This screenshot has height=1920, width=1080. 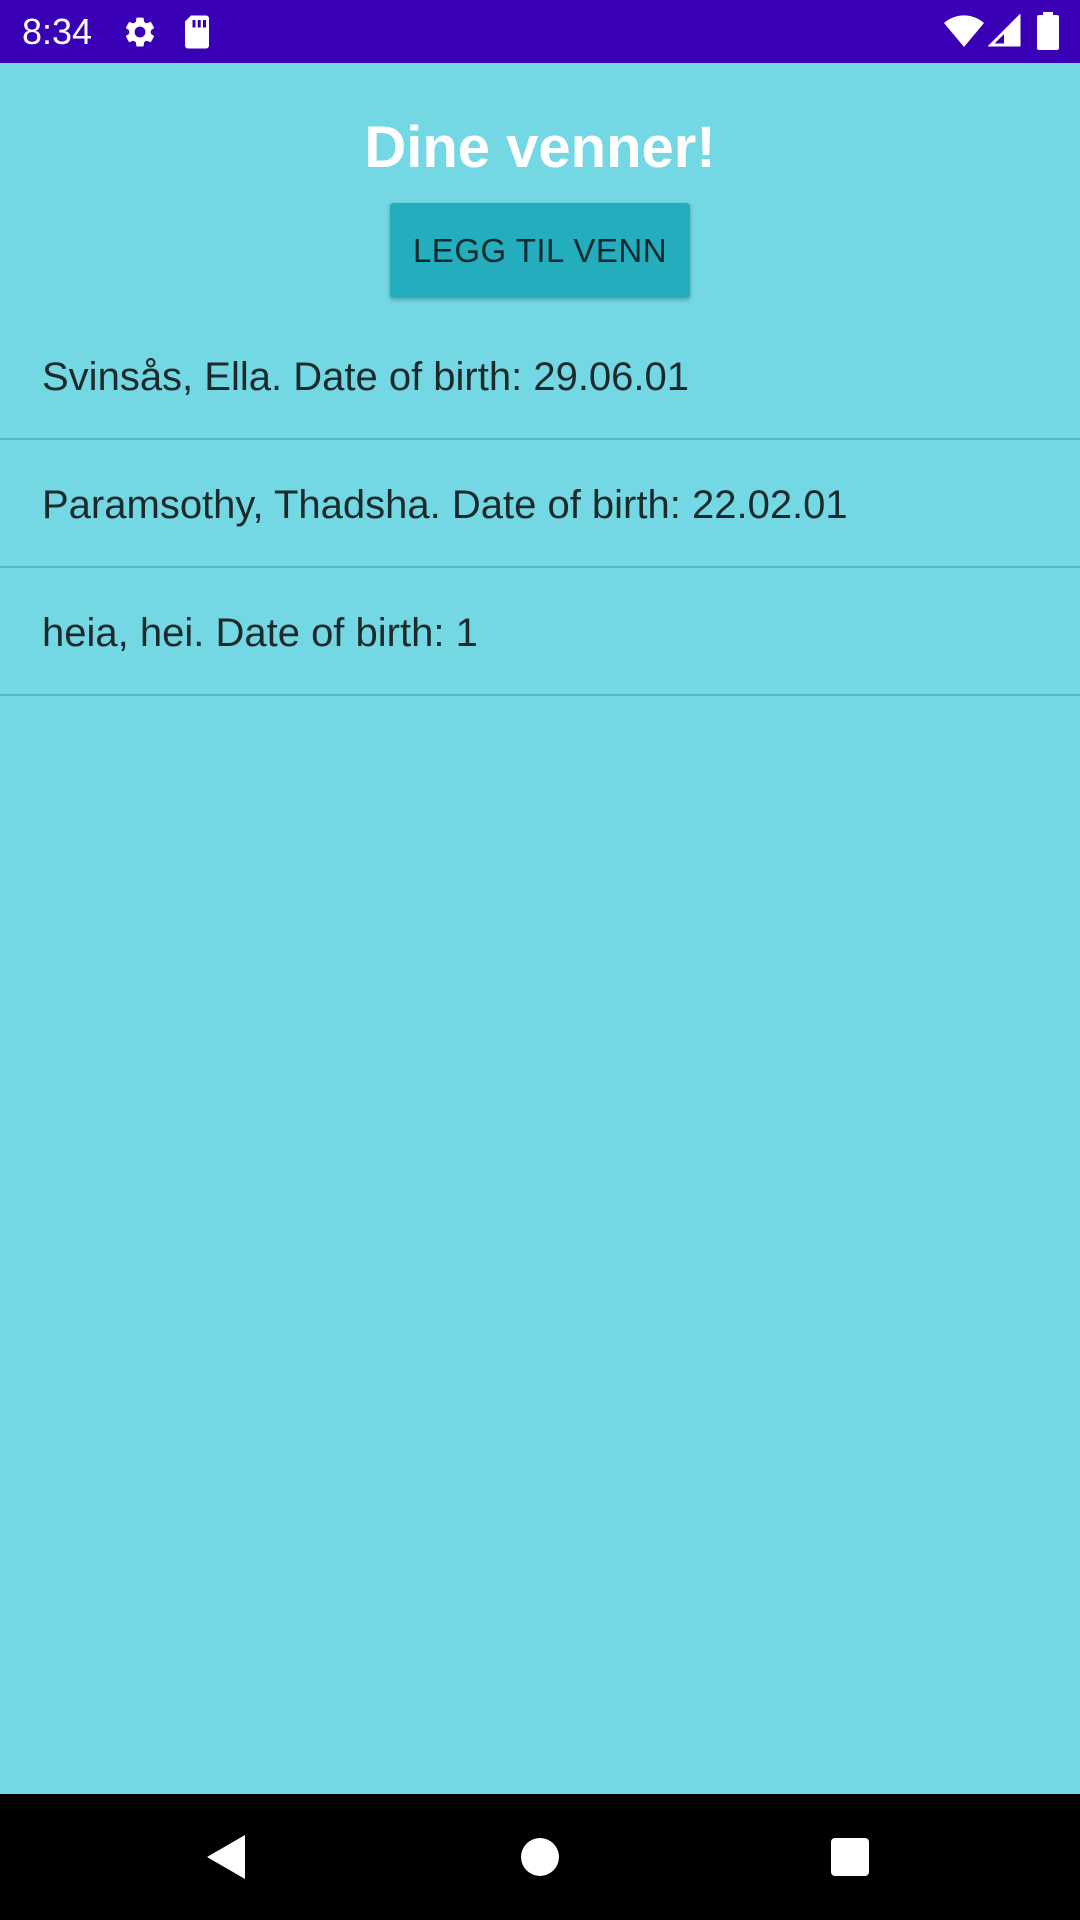 I want to click on cellular-signal-icon, so click(x=1004, y=30).